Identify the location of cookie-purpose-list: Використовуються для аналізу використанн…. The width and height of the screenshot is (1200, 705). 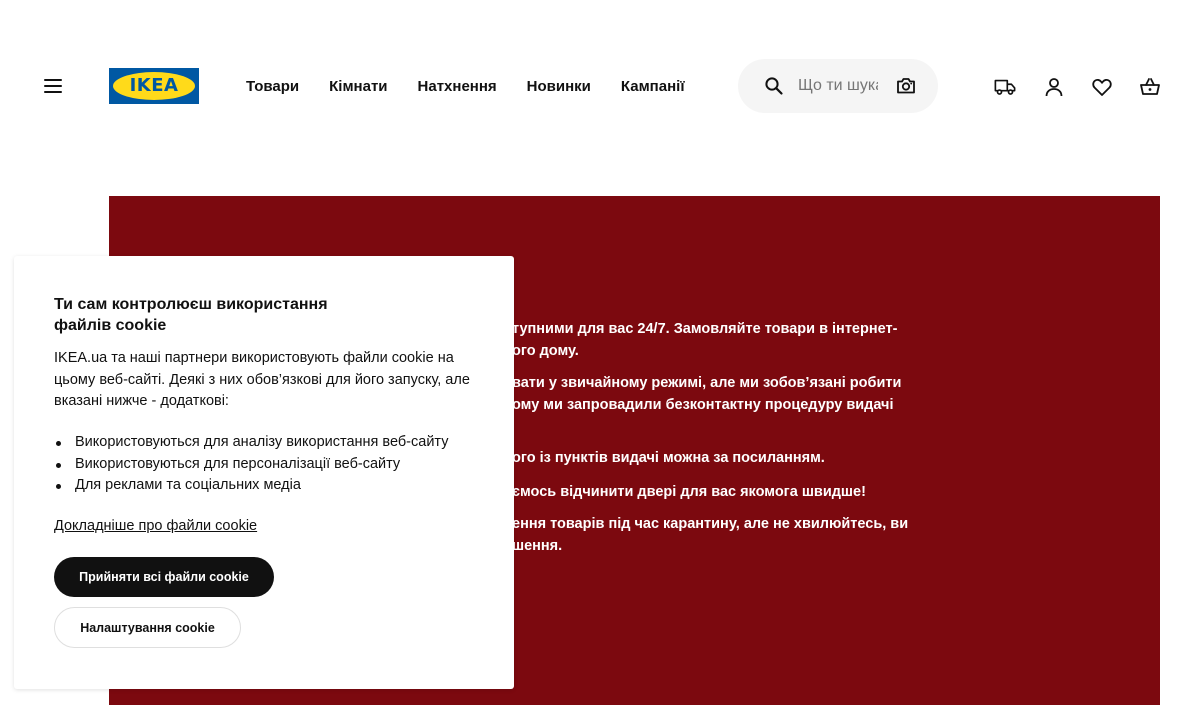
(251, 464).